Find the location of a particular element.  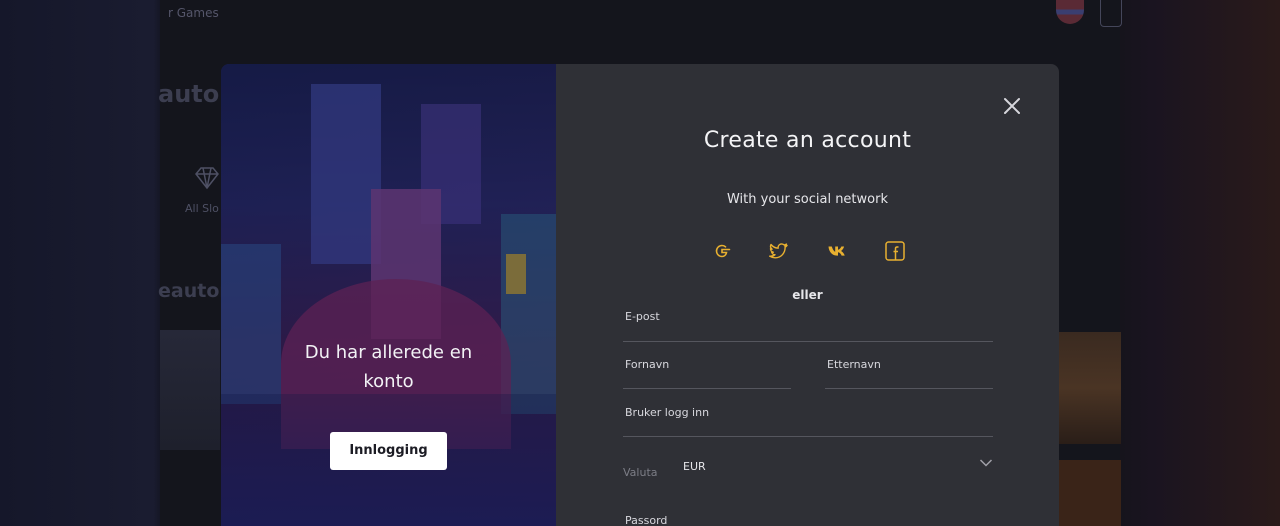

currency-label: Valuta is located at coordinates (640, 472).